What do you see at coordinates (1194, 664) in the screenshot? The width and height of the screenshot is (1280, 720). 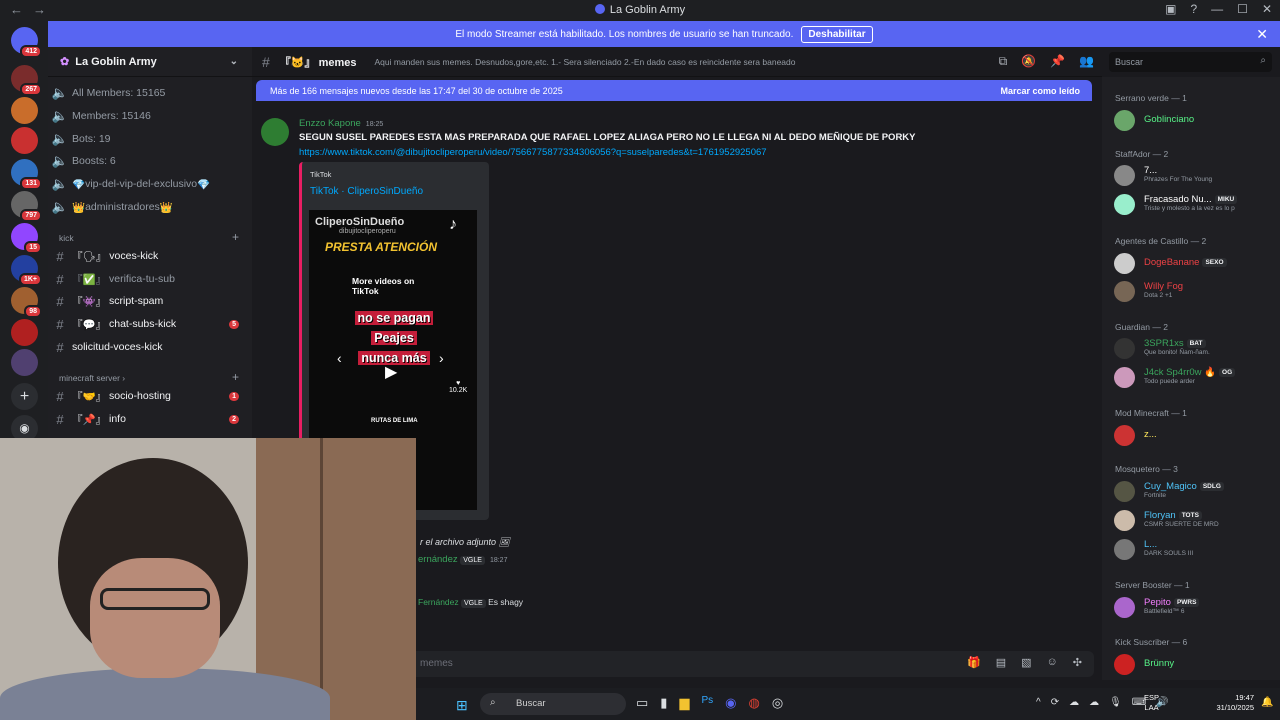 I see `member-item: Brünny` at bounding box center [1194, 664].